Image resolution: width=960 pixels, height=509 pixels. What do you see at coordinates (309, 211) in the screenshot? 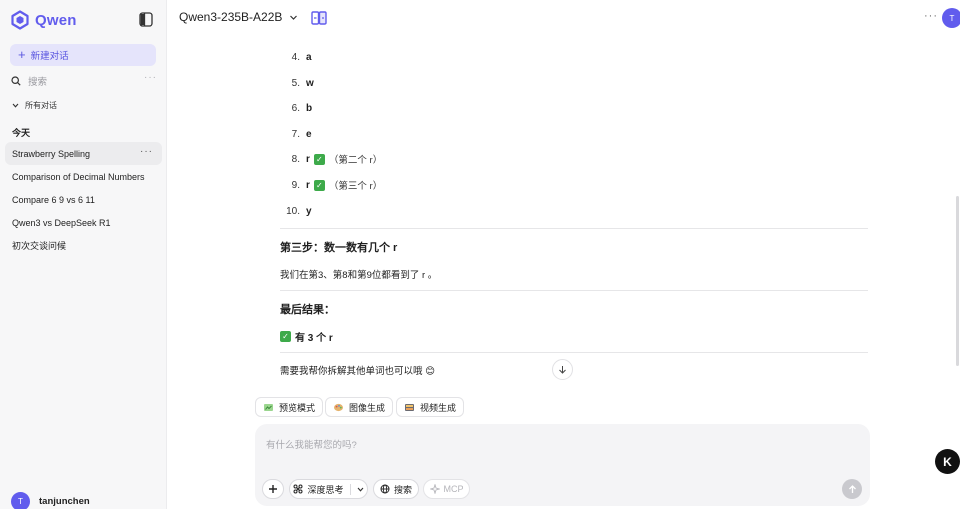
I see `list-letter: y` at bounding box center [309, 211].